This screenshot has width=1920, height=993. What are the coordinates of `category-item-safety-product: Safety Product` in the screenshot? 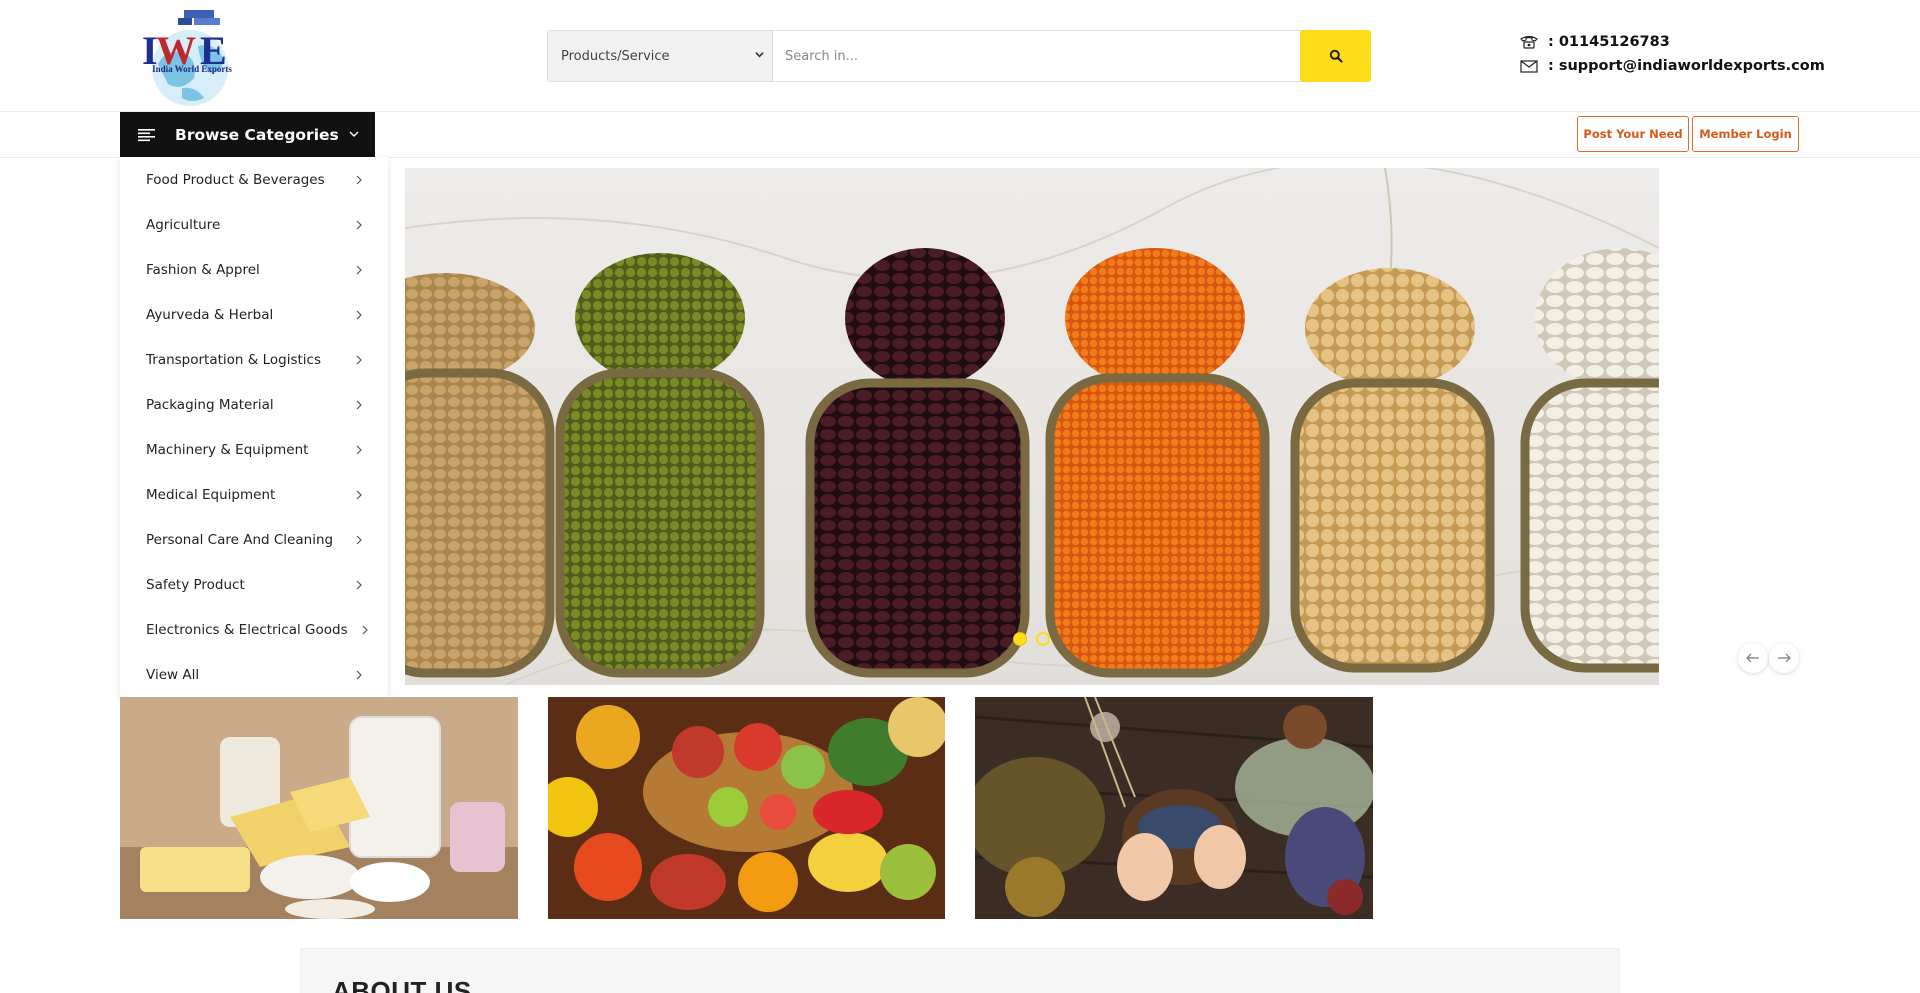 It's located at (254, 584).